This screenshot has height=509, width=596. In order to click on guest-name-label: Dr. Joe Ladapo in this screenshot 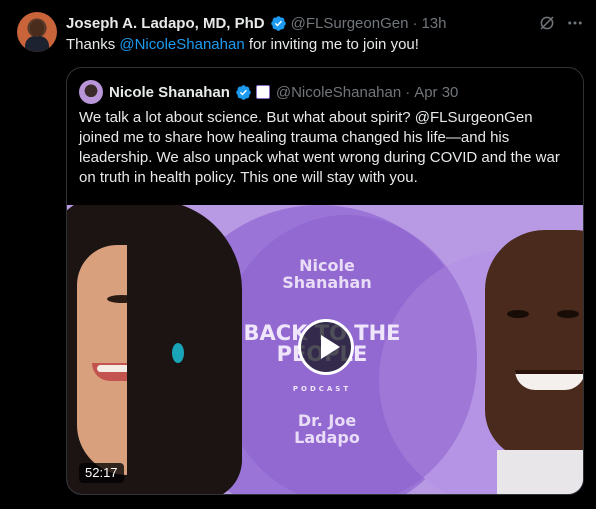, I will do `click(327, 429)`.